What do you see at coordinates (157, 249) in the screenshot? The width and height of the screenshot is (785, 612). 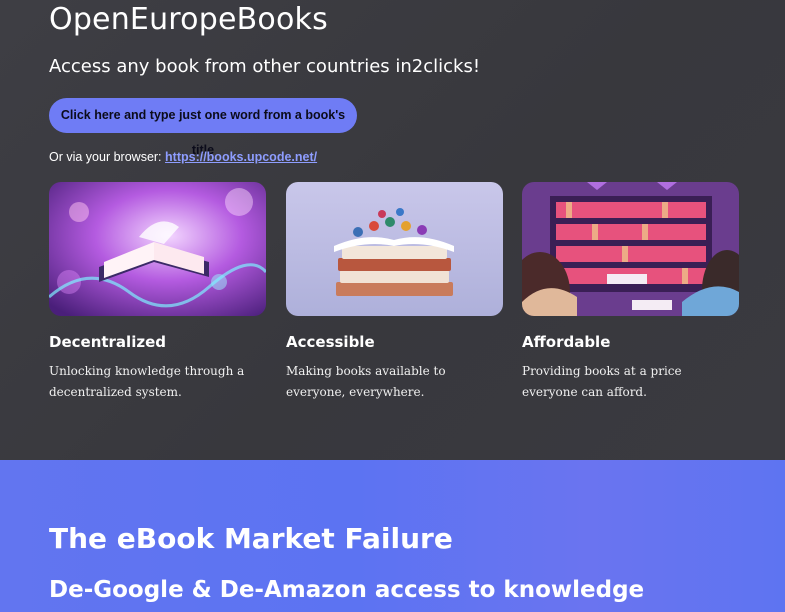 I see `decentralized-image` at bounding box center [157, 249].